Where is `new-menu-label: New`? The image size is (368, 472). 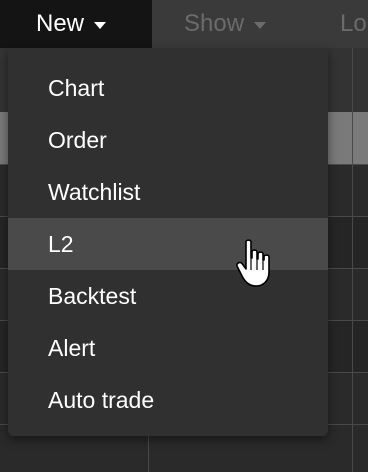
new-menu-label: New is located at coordinates (60, 23).